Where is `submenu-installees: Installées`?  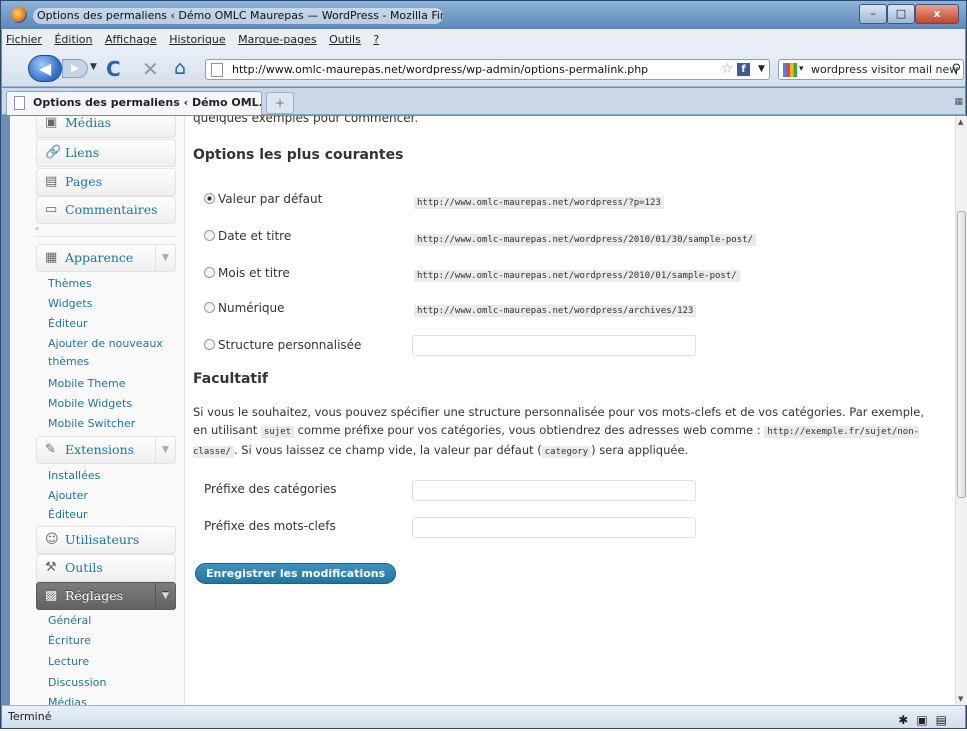
submenu-installees: Installées is located at coordinates (74, 475).